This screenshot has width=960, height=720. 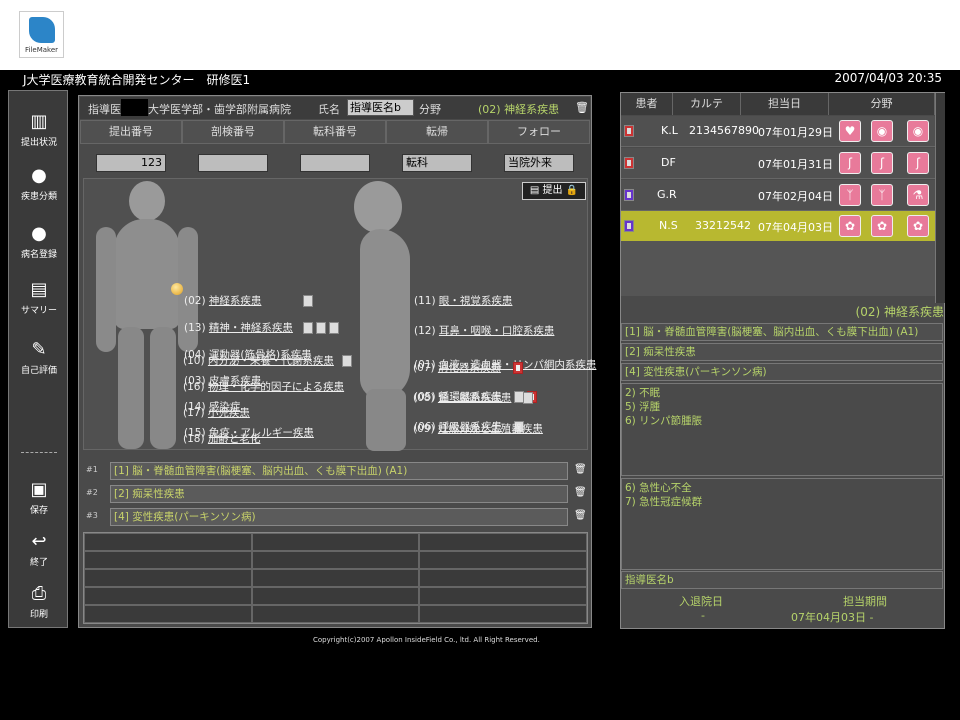 What do you see at coordinates (219, 109) in the screenshot?
I see `institution: 大学医学部・歯学部附属病院` at bounding box center [219, 109].